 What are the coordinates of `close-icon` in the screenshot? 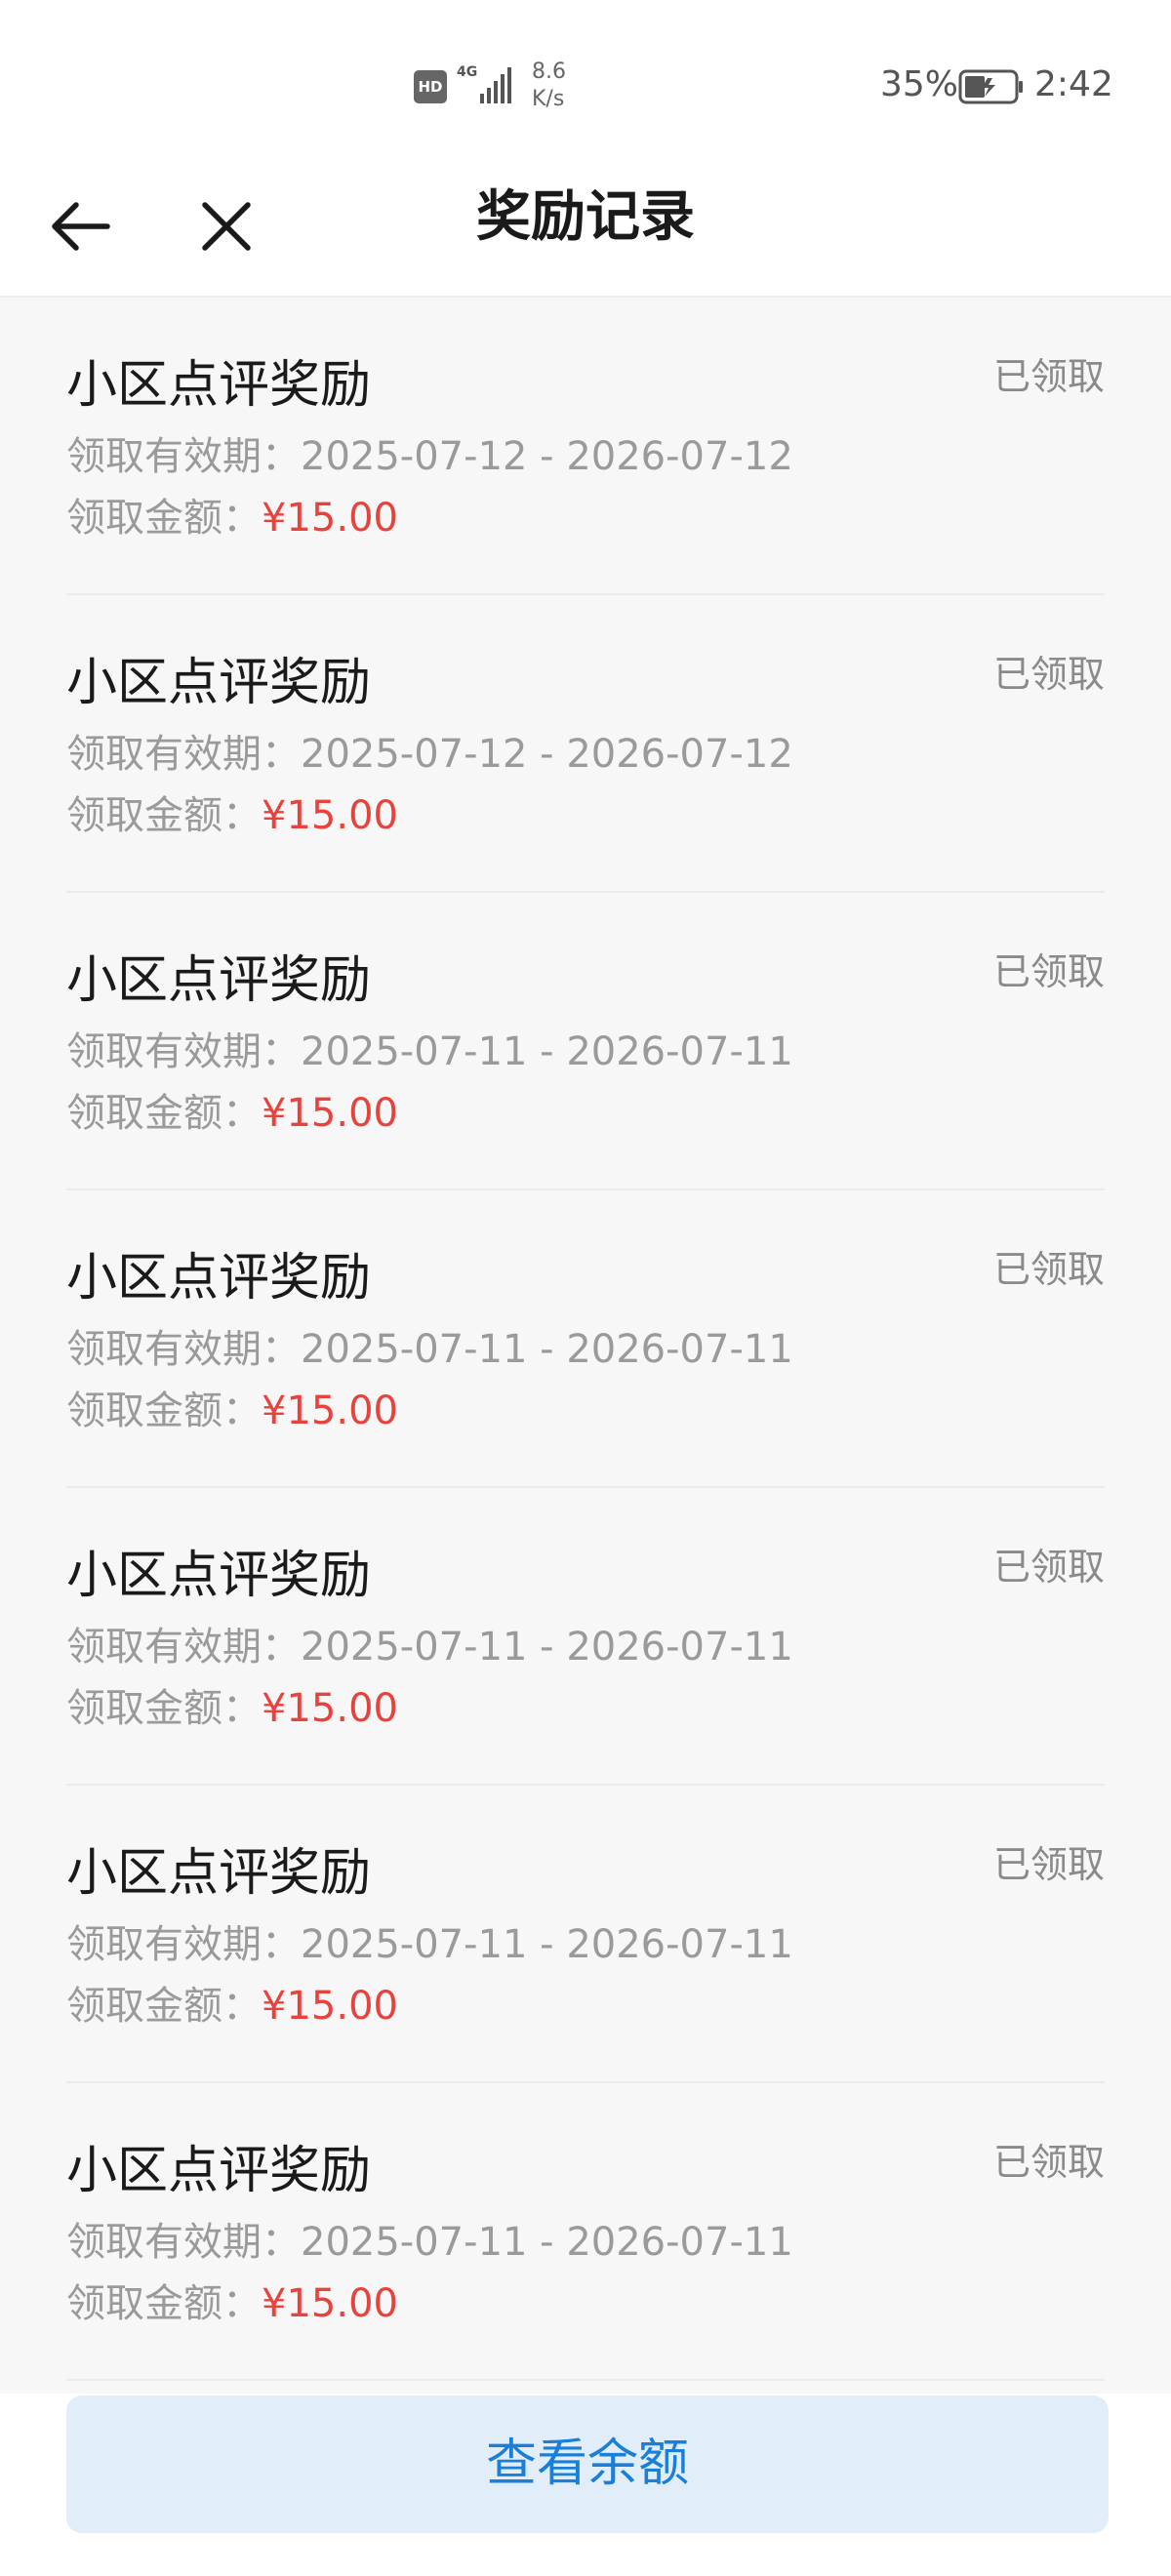 It's located at (226, 224).